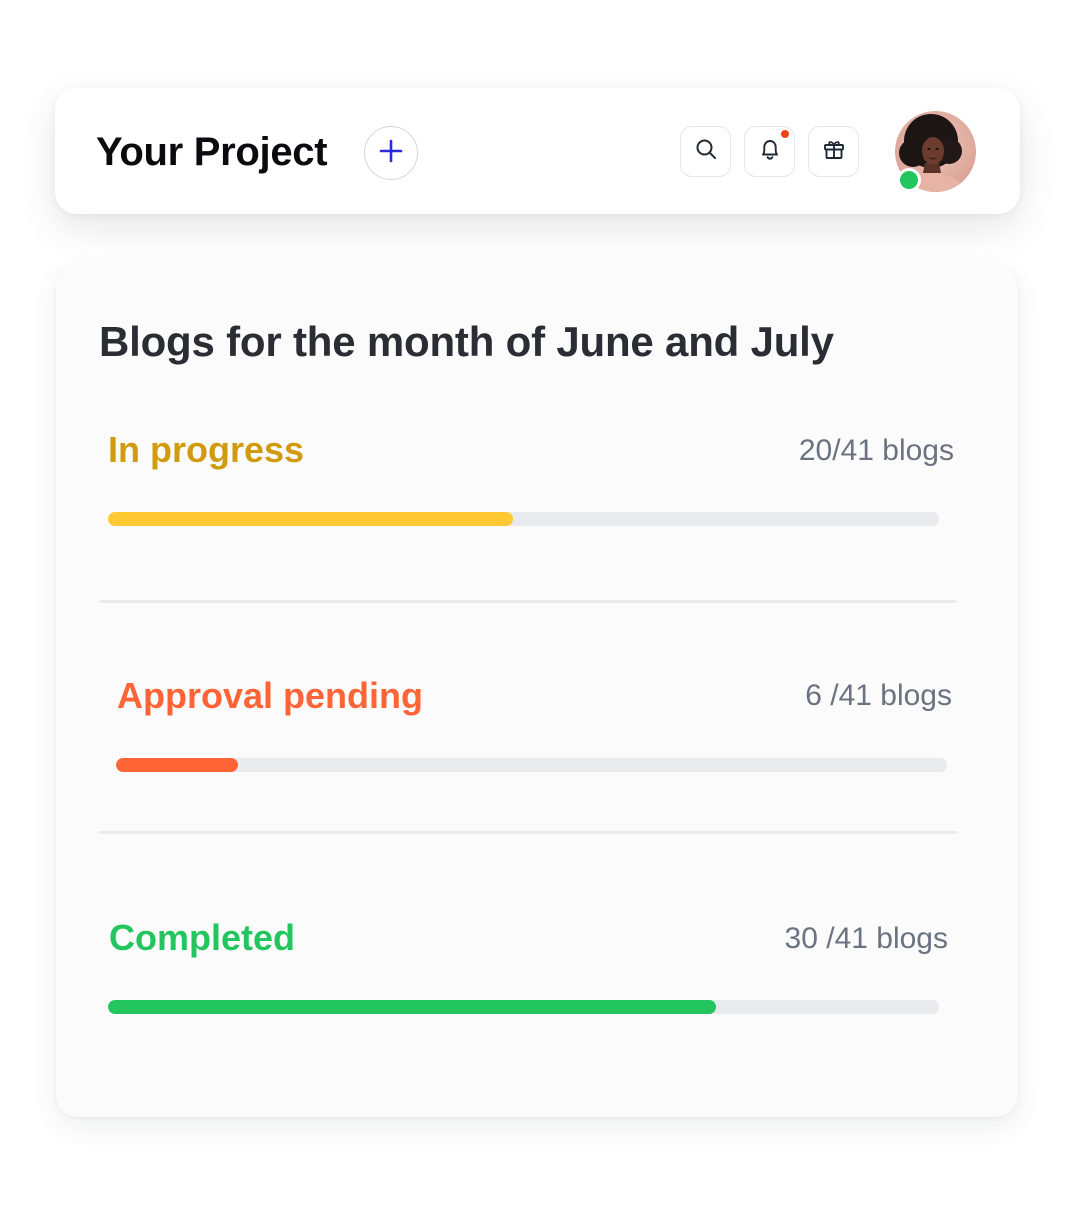 The height and width of the screenshot is (1224, 1080). Describe the element at coordinates (212, 152) in the screenshot. I see `project-title: Your Project` at that location.